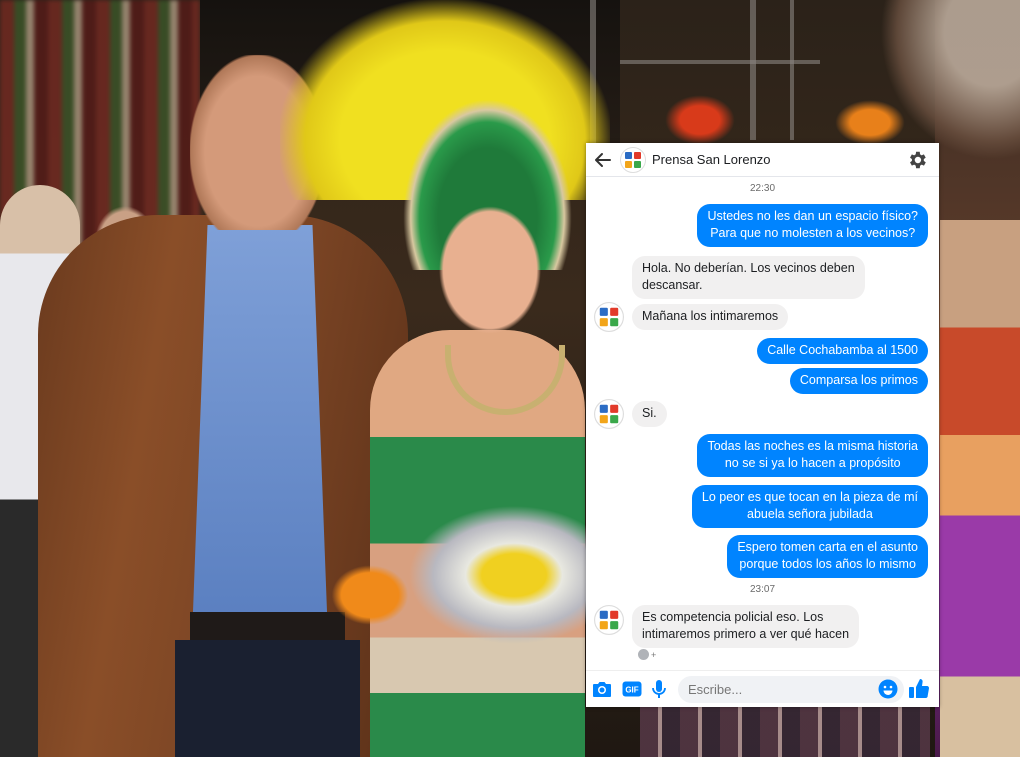  What do you see at coordinates (649, 414) in the screenshot?
I see `message-bubble-incoming: Si.` at bounding box center [649, 414].